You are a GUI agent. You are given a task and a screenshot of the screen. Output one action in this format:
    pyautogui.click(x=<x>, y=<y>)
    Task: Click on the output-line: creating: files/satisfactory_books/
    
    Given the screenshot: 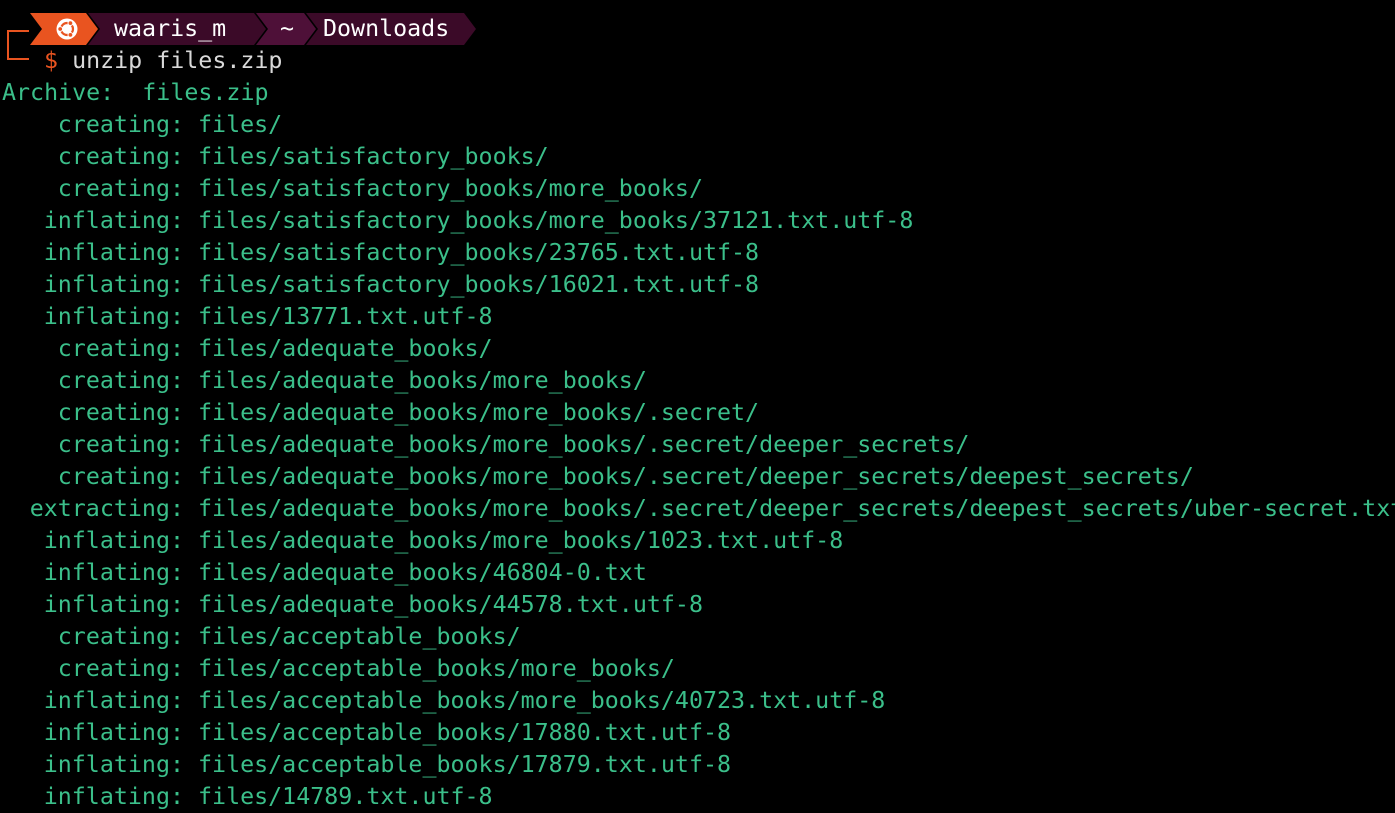 What is the action you would take?
    pyautogui.click(x=698, y=157)
    